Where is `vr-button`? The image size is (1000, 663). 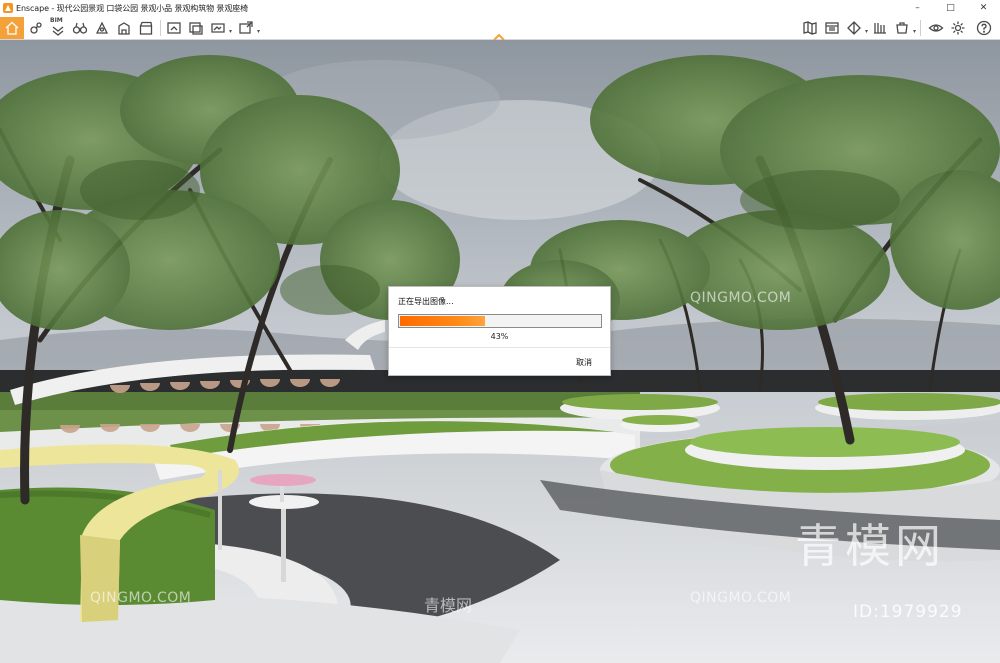 vr-button is located at coordinates (880, 28).